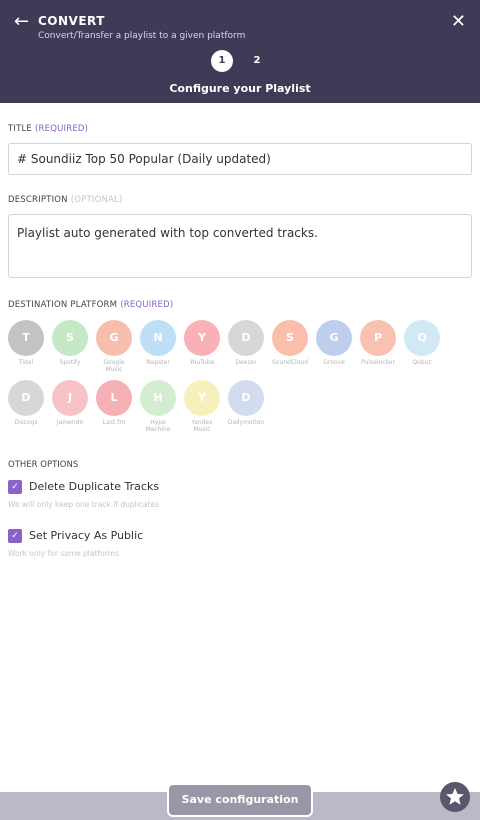 This screenshot has width=480, height=820. Describe the element at coordinates (26, 338) in the screenshot. I see `platform-circle: T` at that location.